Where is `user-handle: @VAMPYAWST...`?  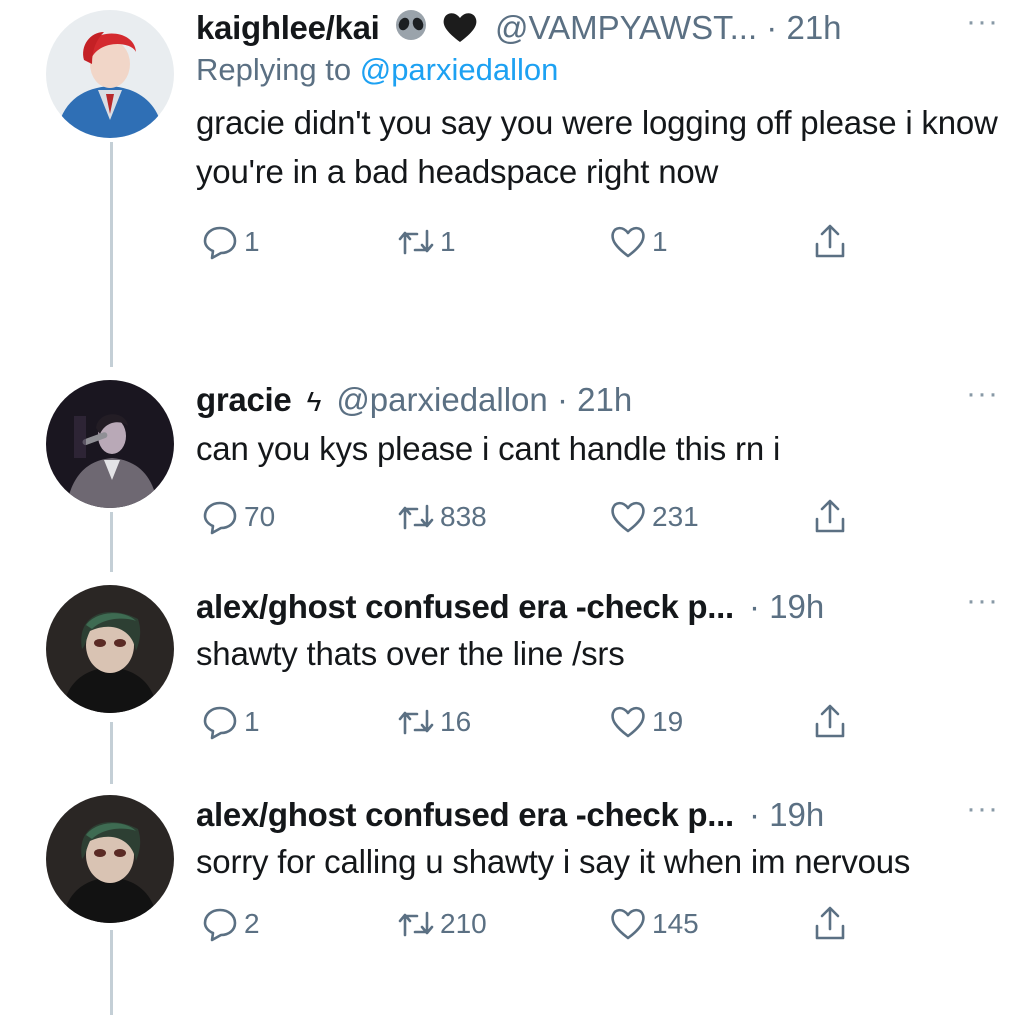
user-handle: @VAMPYAWST... is located at coordinates (626, 27).